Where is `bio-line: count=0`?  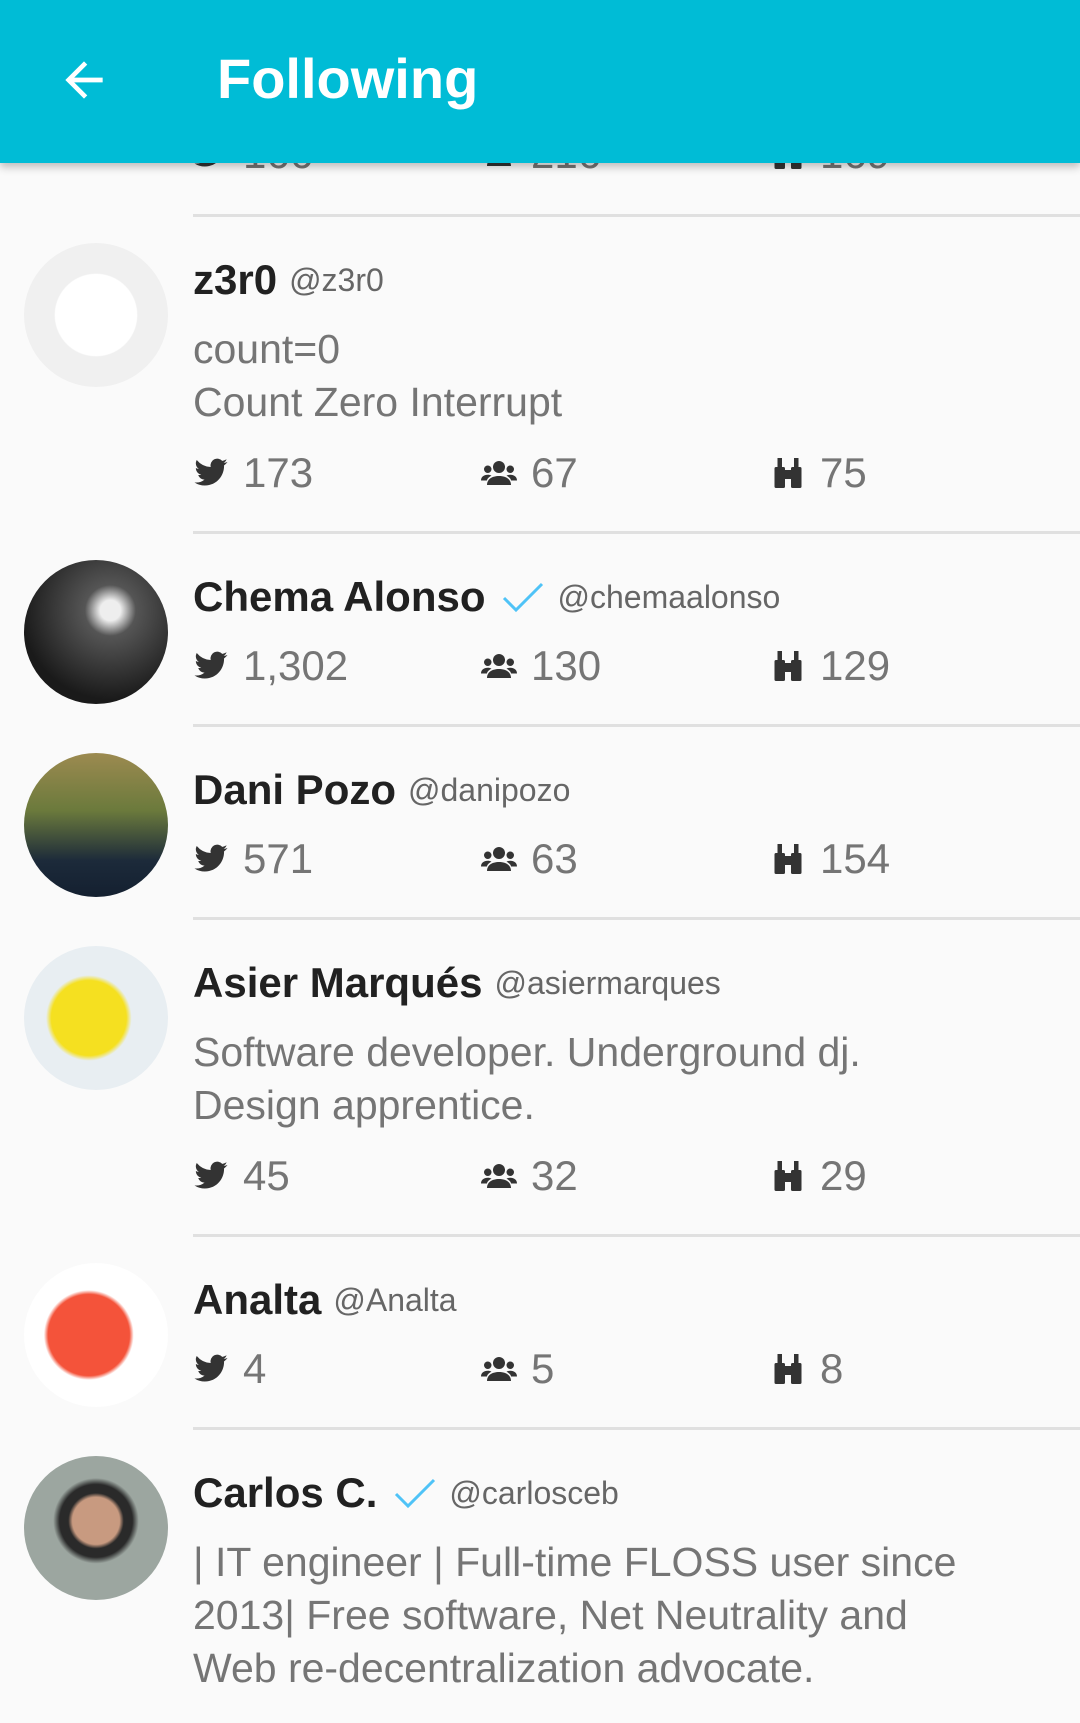
bio-line: count=0 is located at coordinates (267, 349).